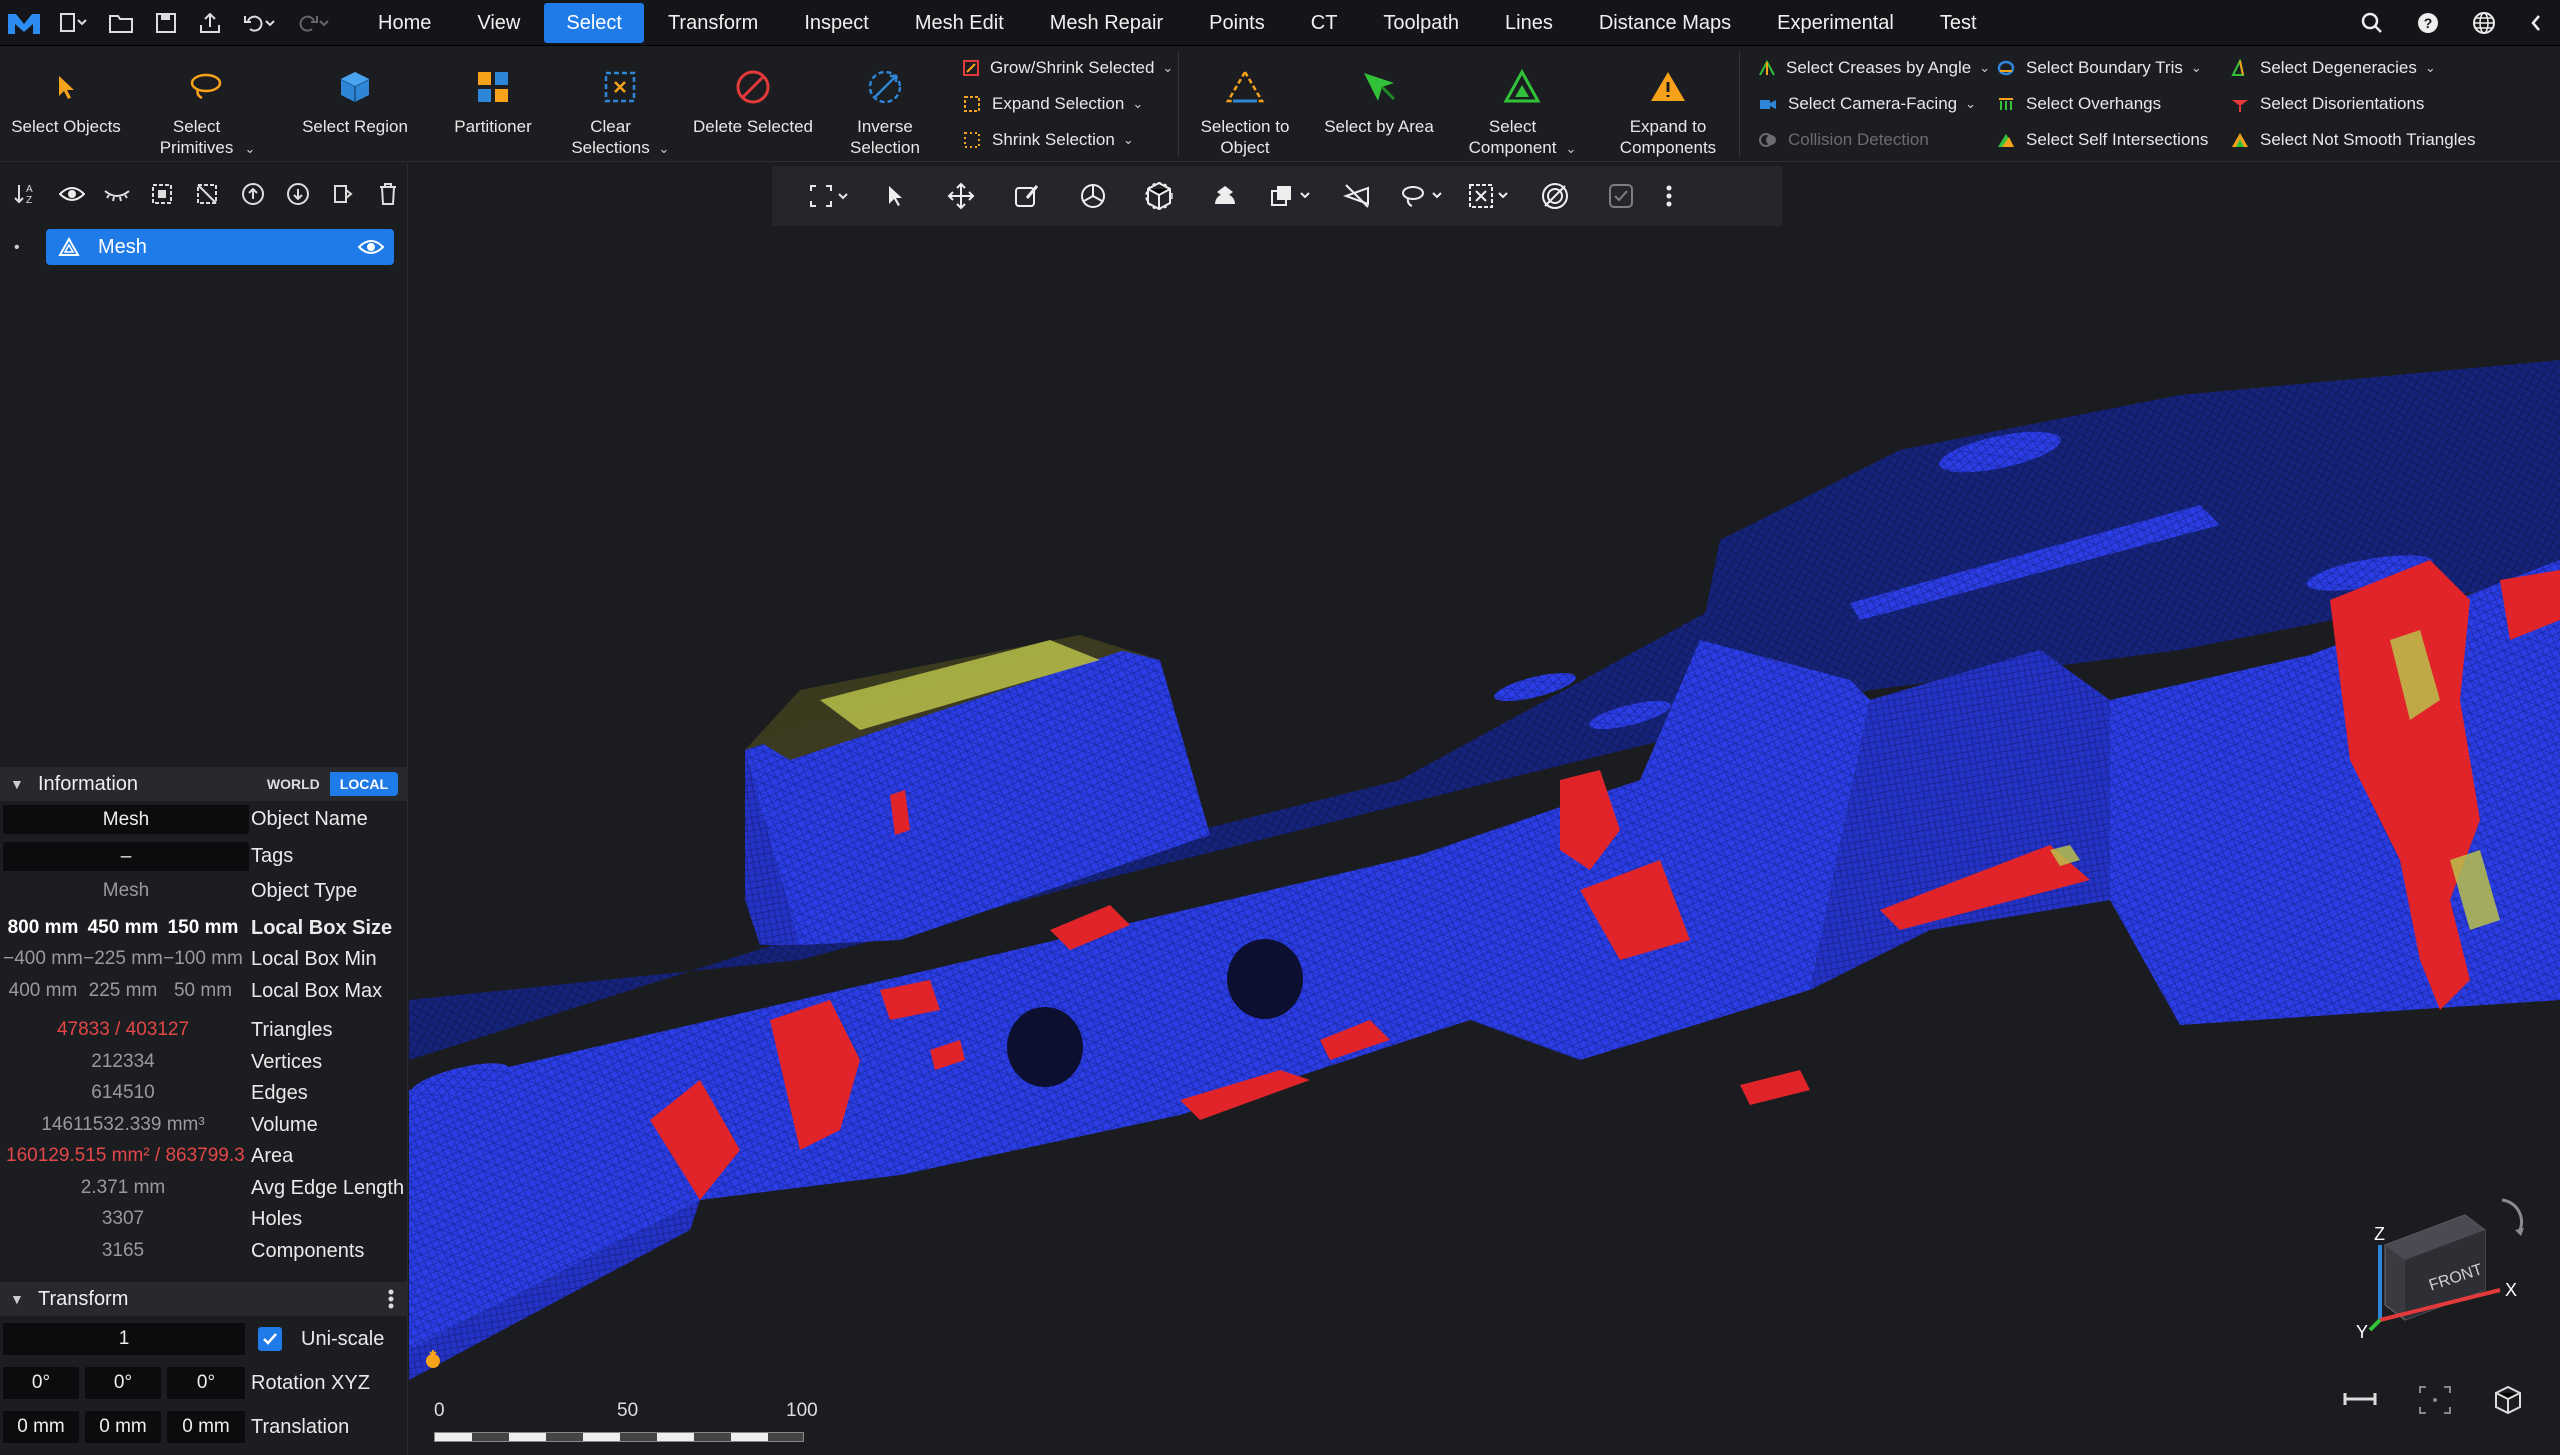 This screenshot has height=1455, width=2560. What do you see at coordinates (1621, 196) in the screenshot?
I see `confirm-checkbox-icon` at bounding box center [1621, 196].